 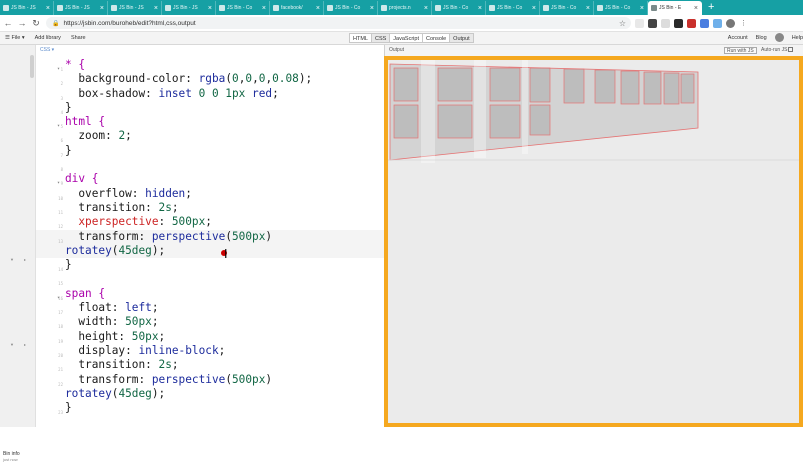 What do you see at coordinates (380, 38) in the screenshot?
I see `panel-toggle-css: CSS` at bounding box center [380, 38].